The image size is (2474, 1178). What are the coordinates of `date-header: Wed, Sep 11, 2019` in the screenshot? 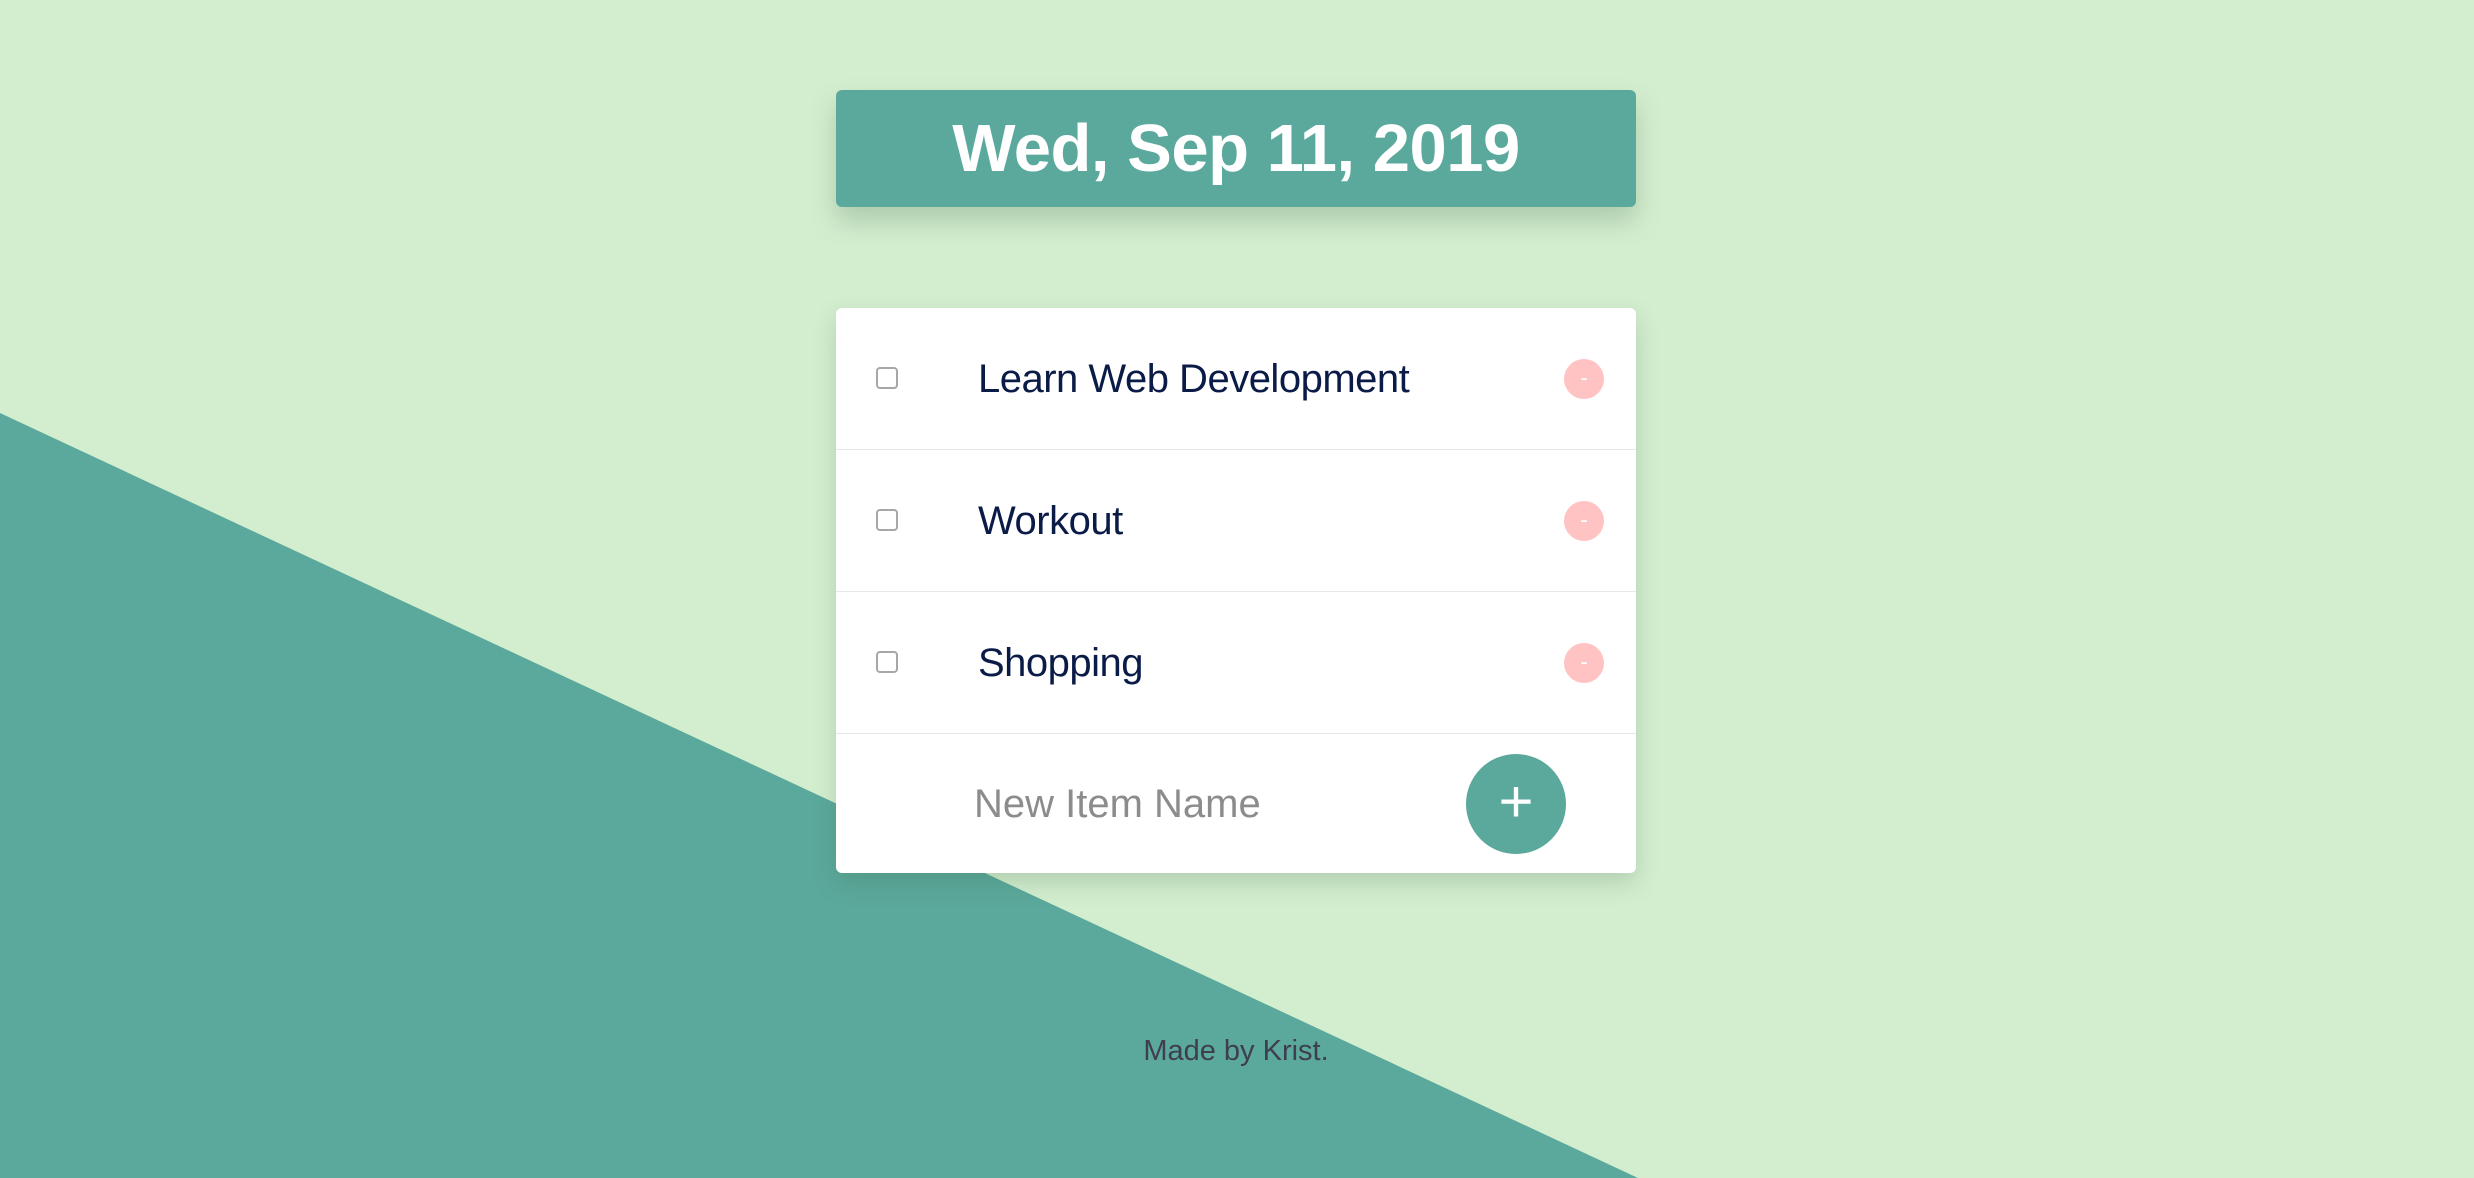 It's located at (1236, 148).